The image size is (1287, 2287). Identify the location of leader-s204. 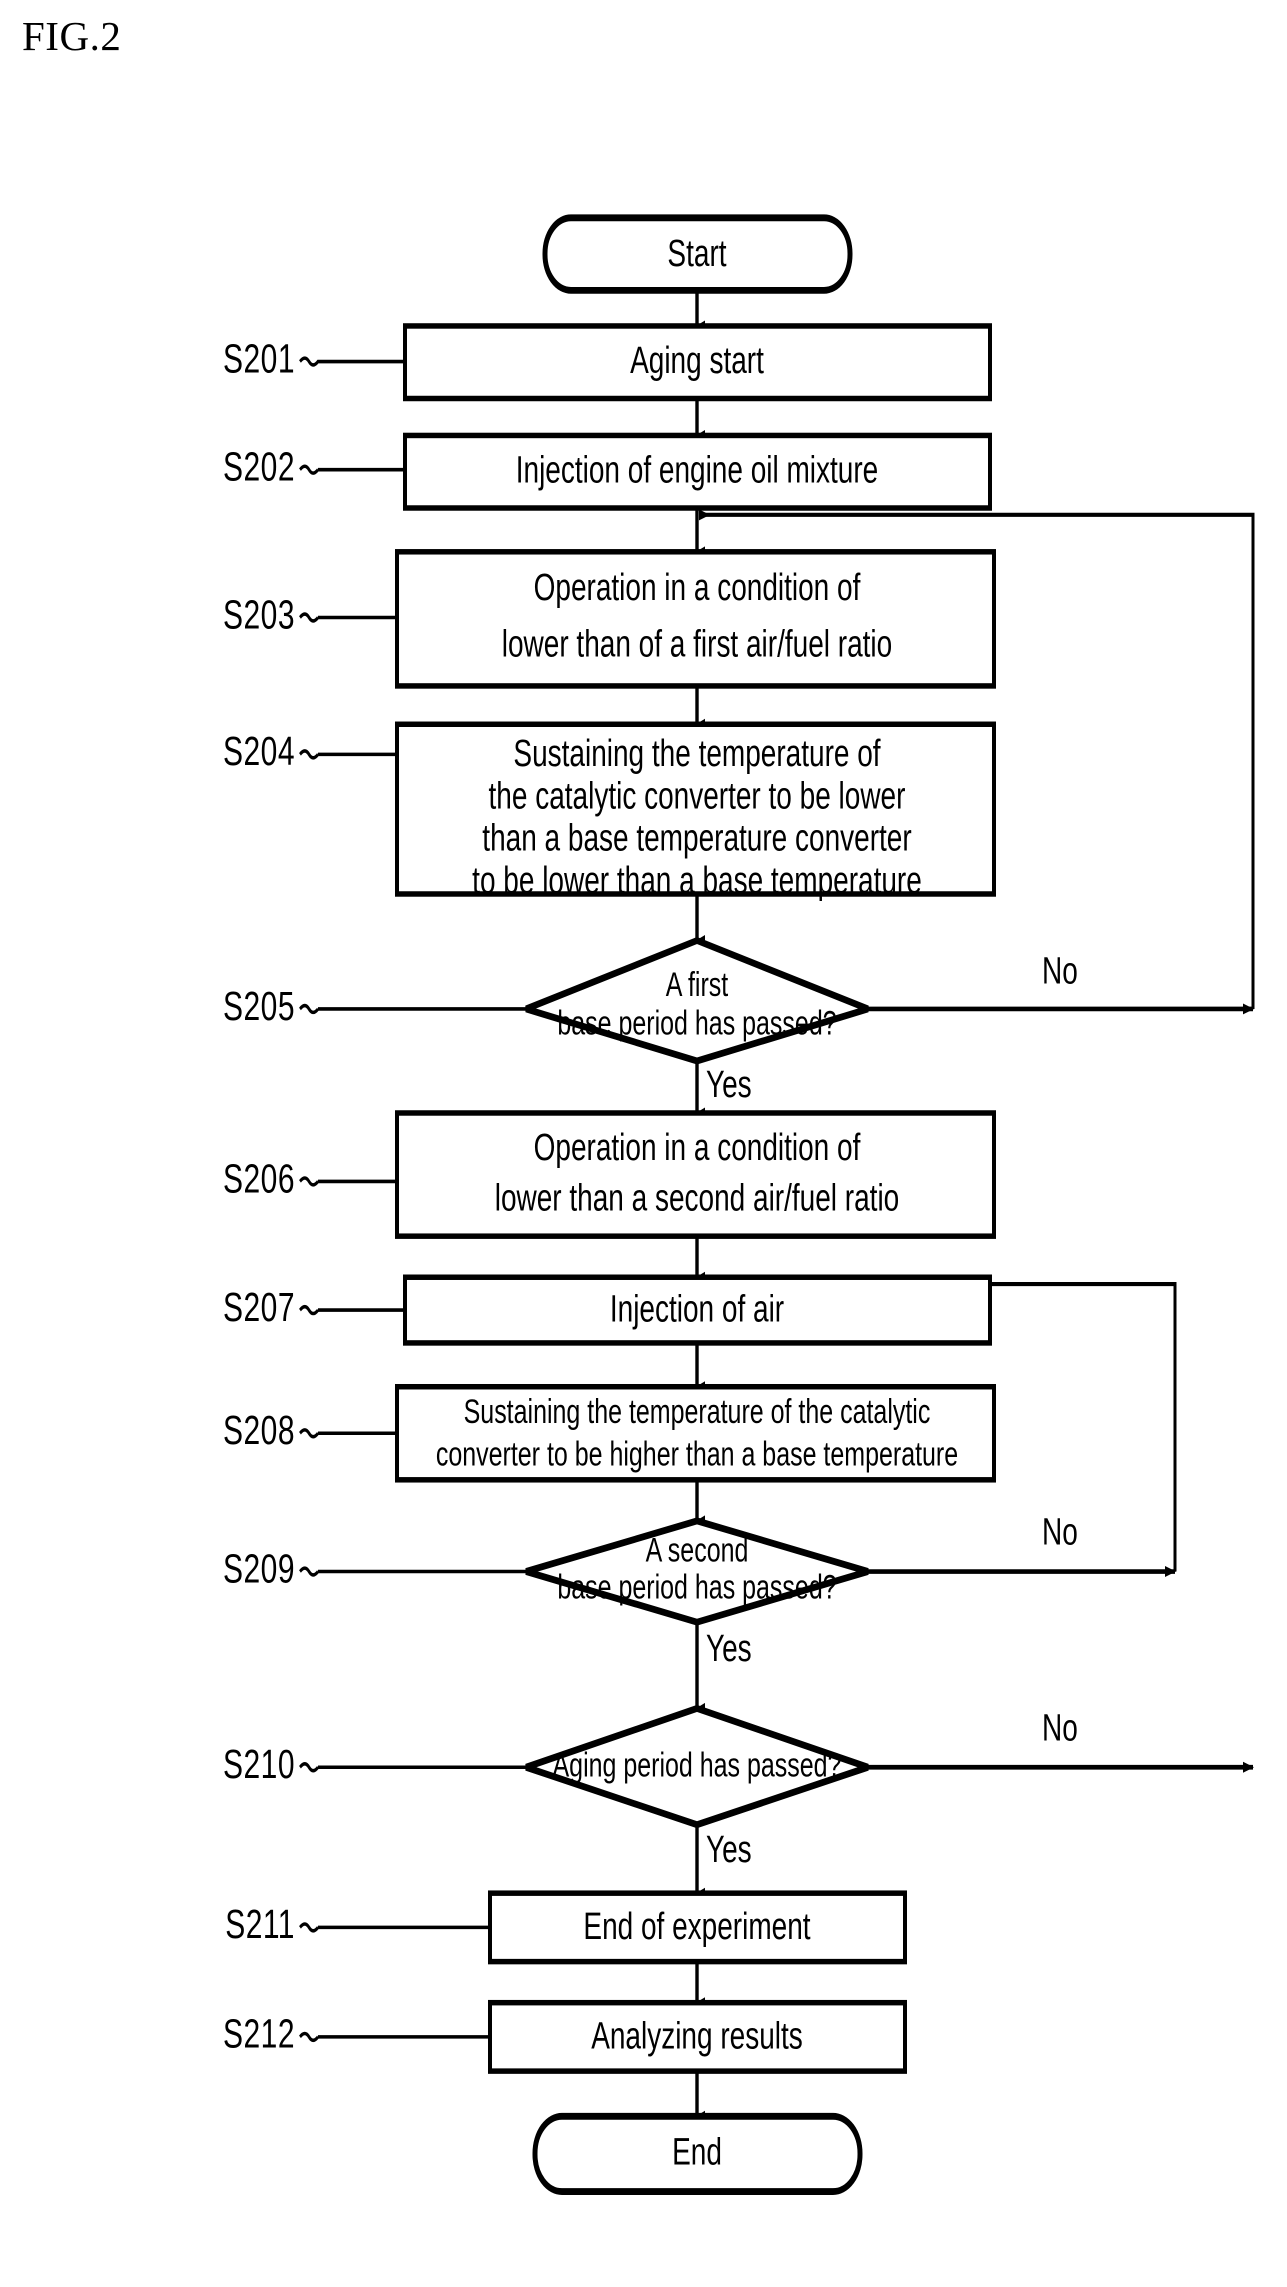
(309, 754).